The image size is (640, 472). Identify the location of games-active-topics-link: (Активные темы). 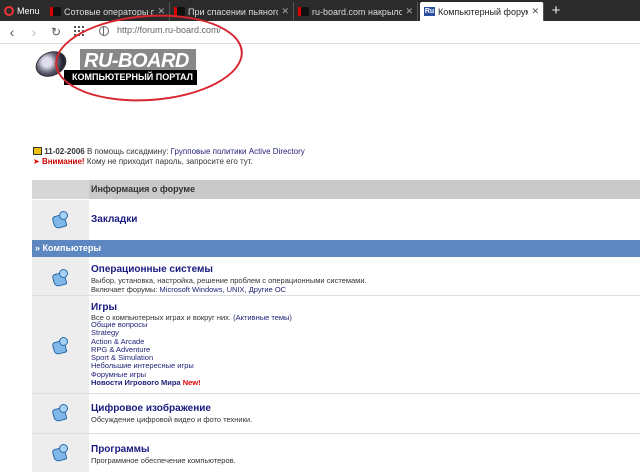
(262, 317).